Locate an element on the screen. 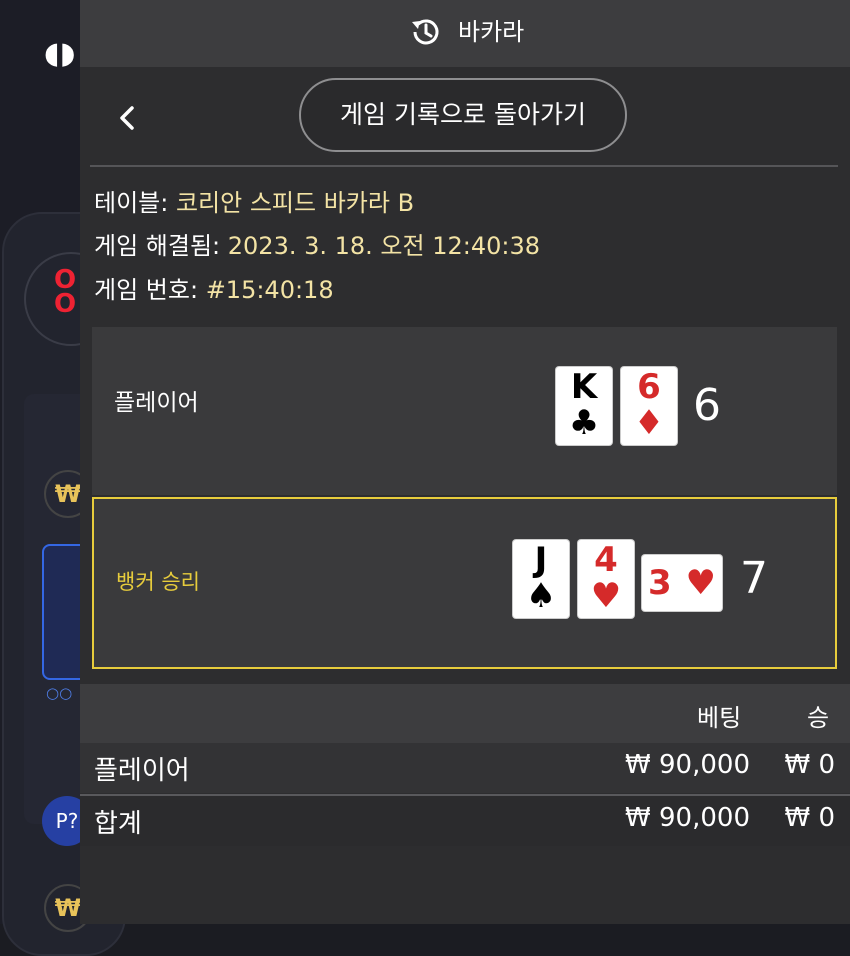 This screenshot has height=956, width=850. info-game-number-label: 게임 번호: is located at coordinates (146, 290).